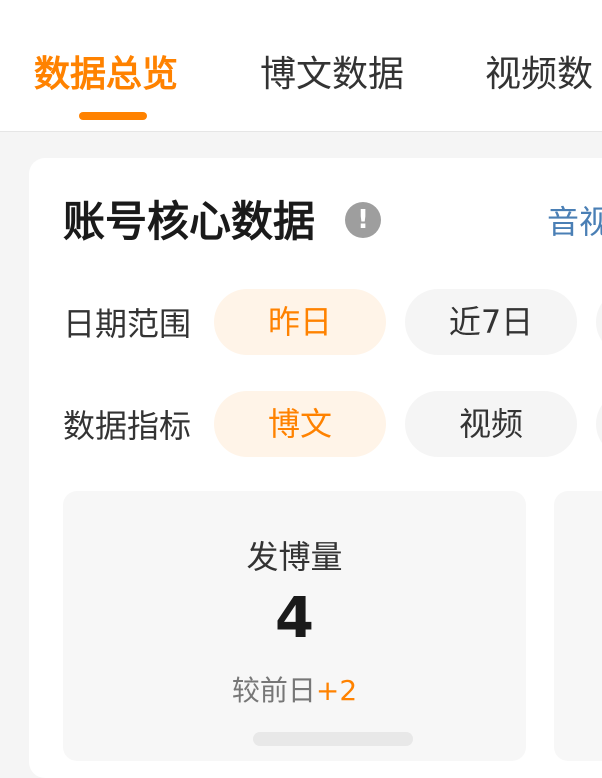 This screenshot has width=602, height=778. I want to click on date-range-label: 日期范围, so click(127, 324).